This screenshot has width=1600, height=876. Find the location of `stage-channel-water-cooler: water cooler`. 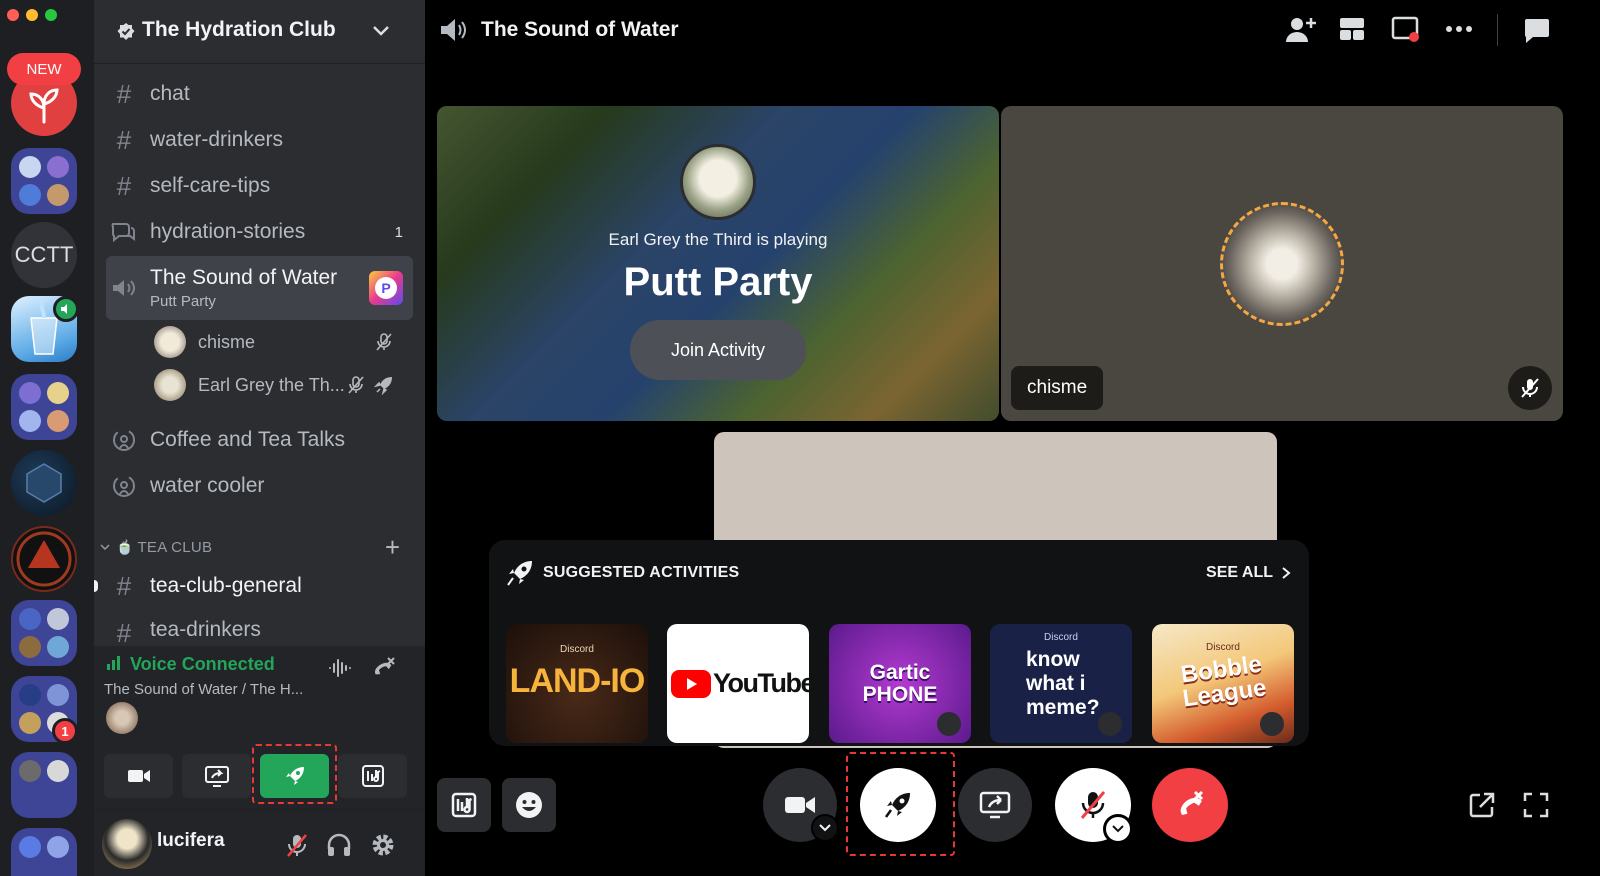

stage-channel-water-cooler: water cooler is located at coordinates (259, 486).